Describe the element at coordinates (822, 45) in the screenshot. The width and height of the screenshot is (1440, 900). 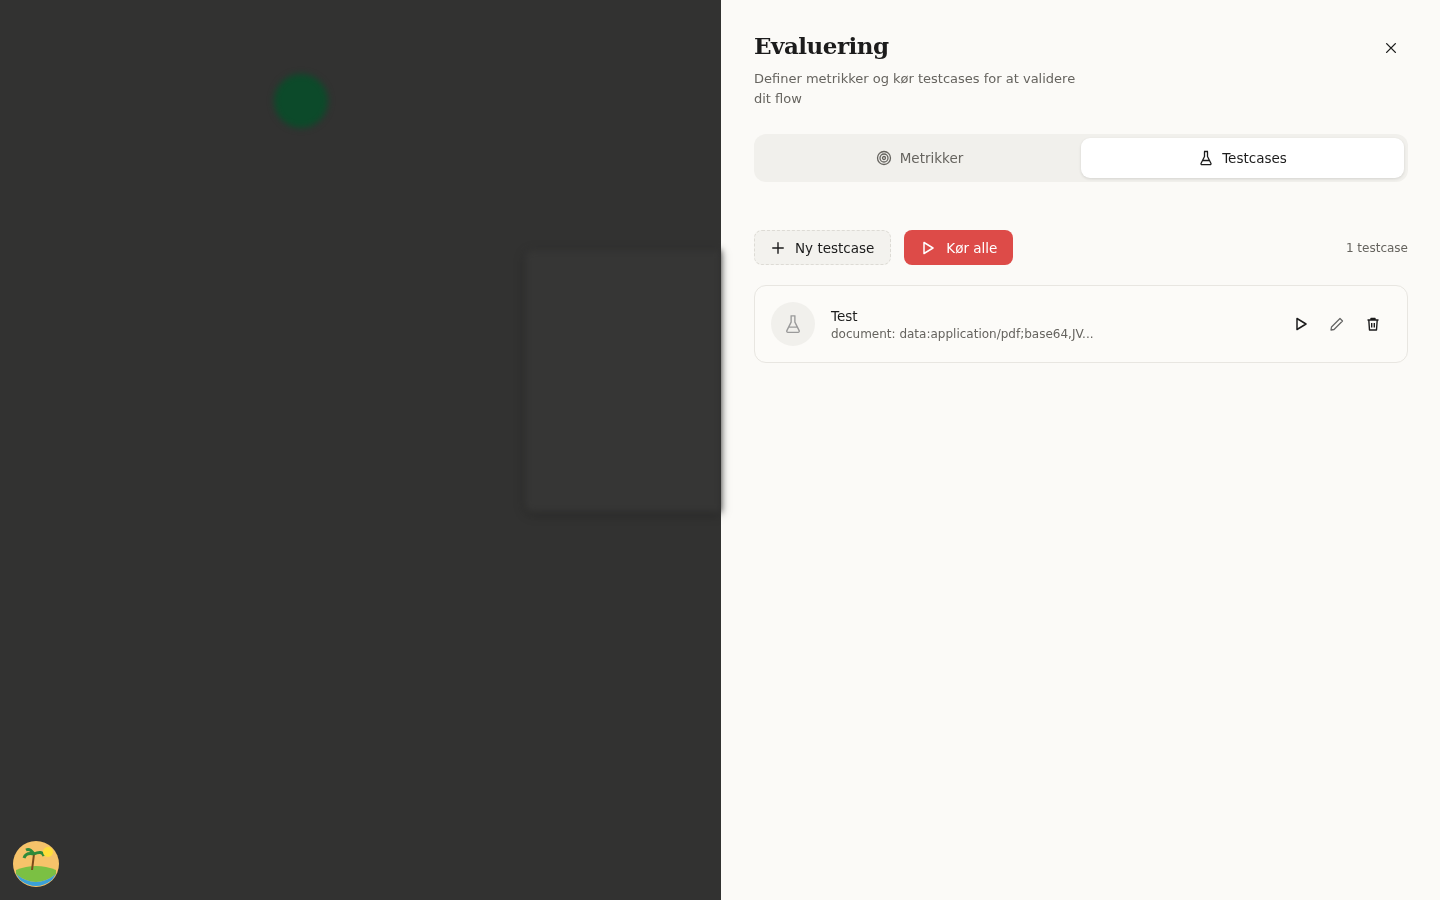
I see `panel-title: Evaluering` at that location.